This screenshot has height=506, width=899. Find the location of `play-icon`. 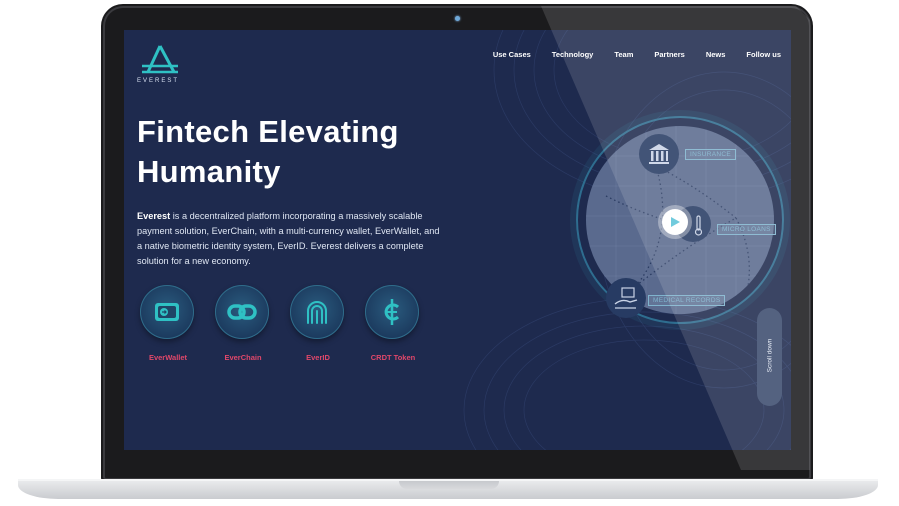

play-icon is located at coordinates (675, 222).